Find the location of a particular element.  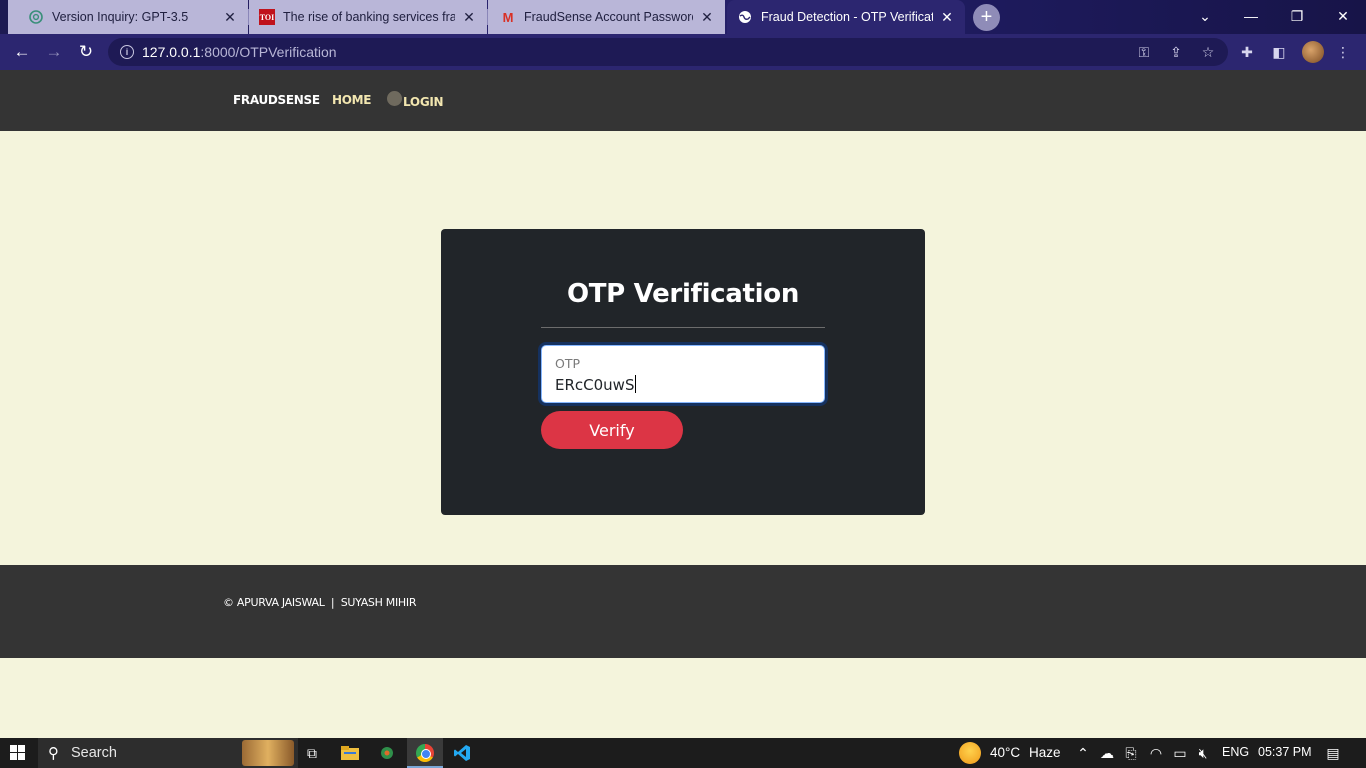

otp-input: OTP ERcC0uwS is located at coordinates (683, 374).